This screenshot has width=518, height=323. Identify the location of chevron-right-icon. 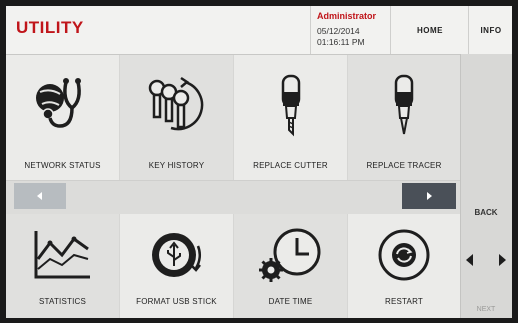
(429, 196).